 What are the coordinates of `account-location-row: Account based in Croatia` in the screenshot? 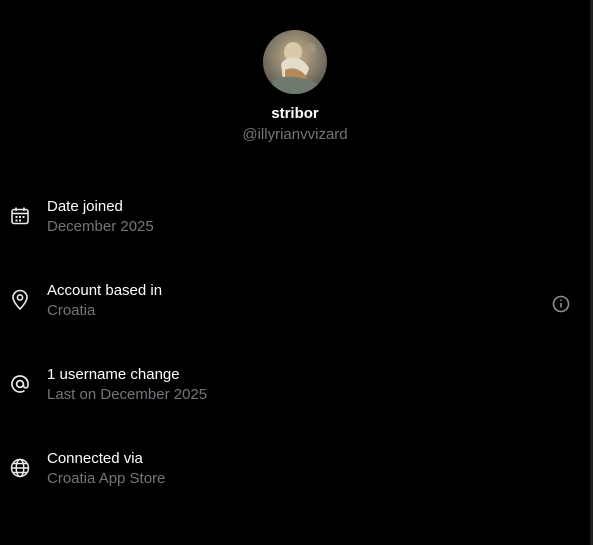 It's located at (295, 306).